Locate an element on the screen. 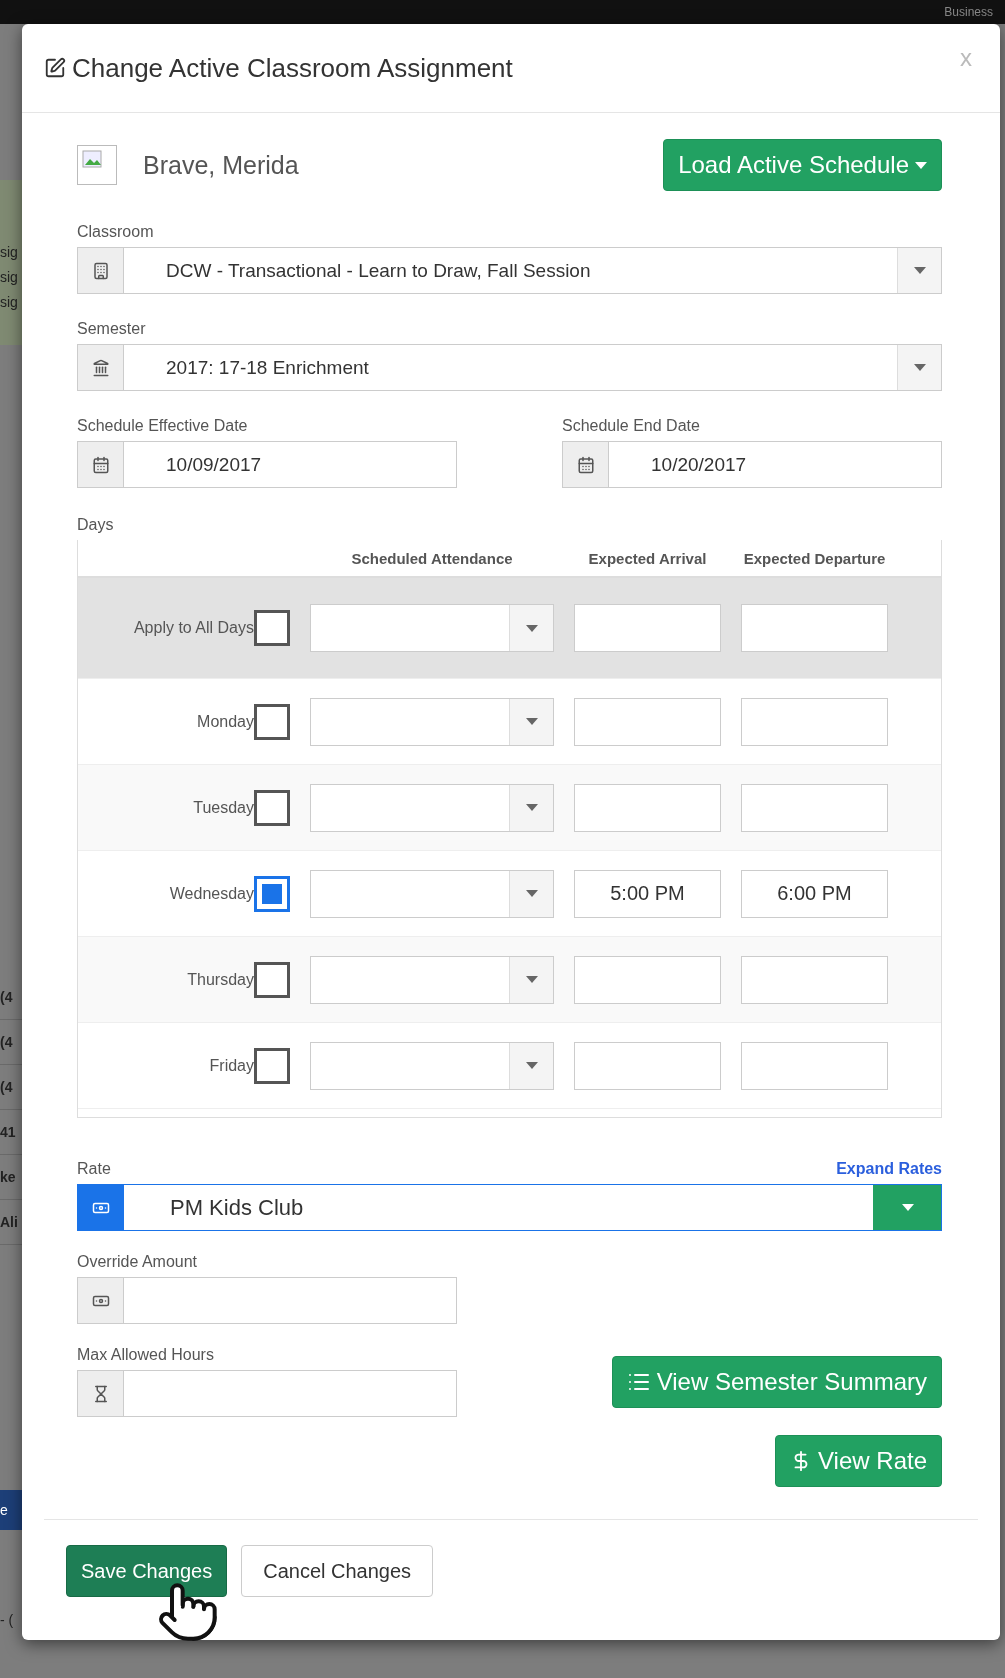 The image size is (1005, 1678). field-label: Schedule End Date is located at coordinates (631, 426).